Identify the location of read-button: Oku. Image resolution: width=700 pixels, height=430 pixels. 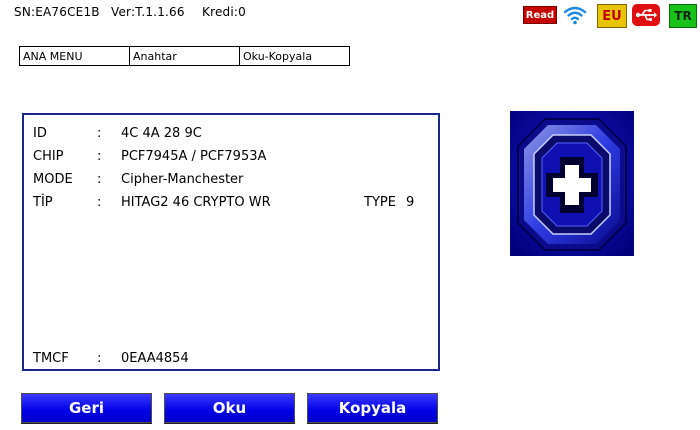
(229, 408).